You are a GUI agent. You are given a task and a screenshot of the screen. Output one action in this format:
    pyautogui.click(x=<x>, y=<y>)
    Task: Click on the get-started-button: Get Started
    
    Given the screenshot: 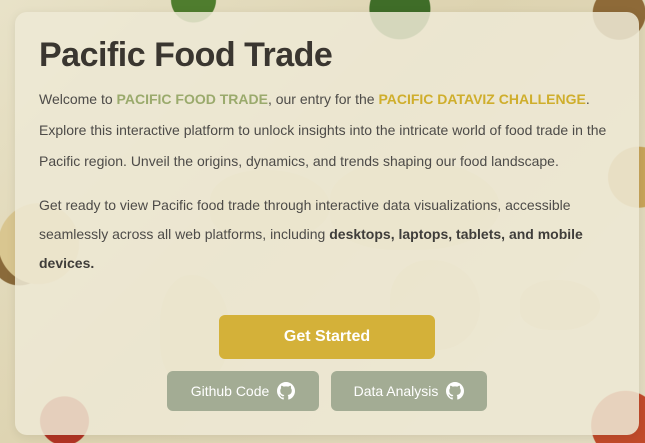 What is the action you would take?
    pyautogui.click(x=327, y=337)
    